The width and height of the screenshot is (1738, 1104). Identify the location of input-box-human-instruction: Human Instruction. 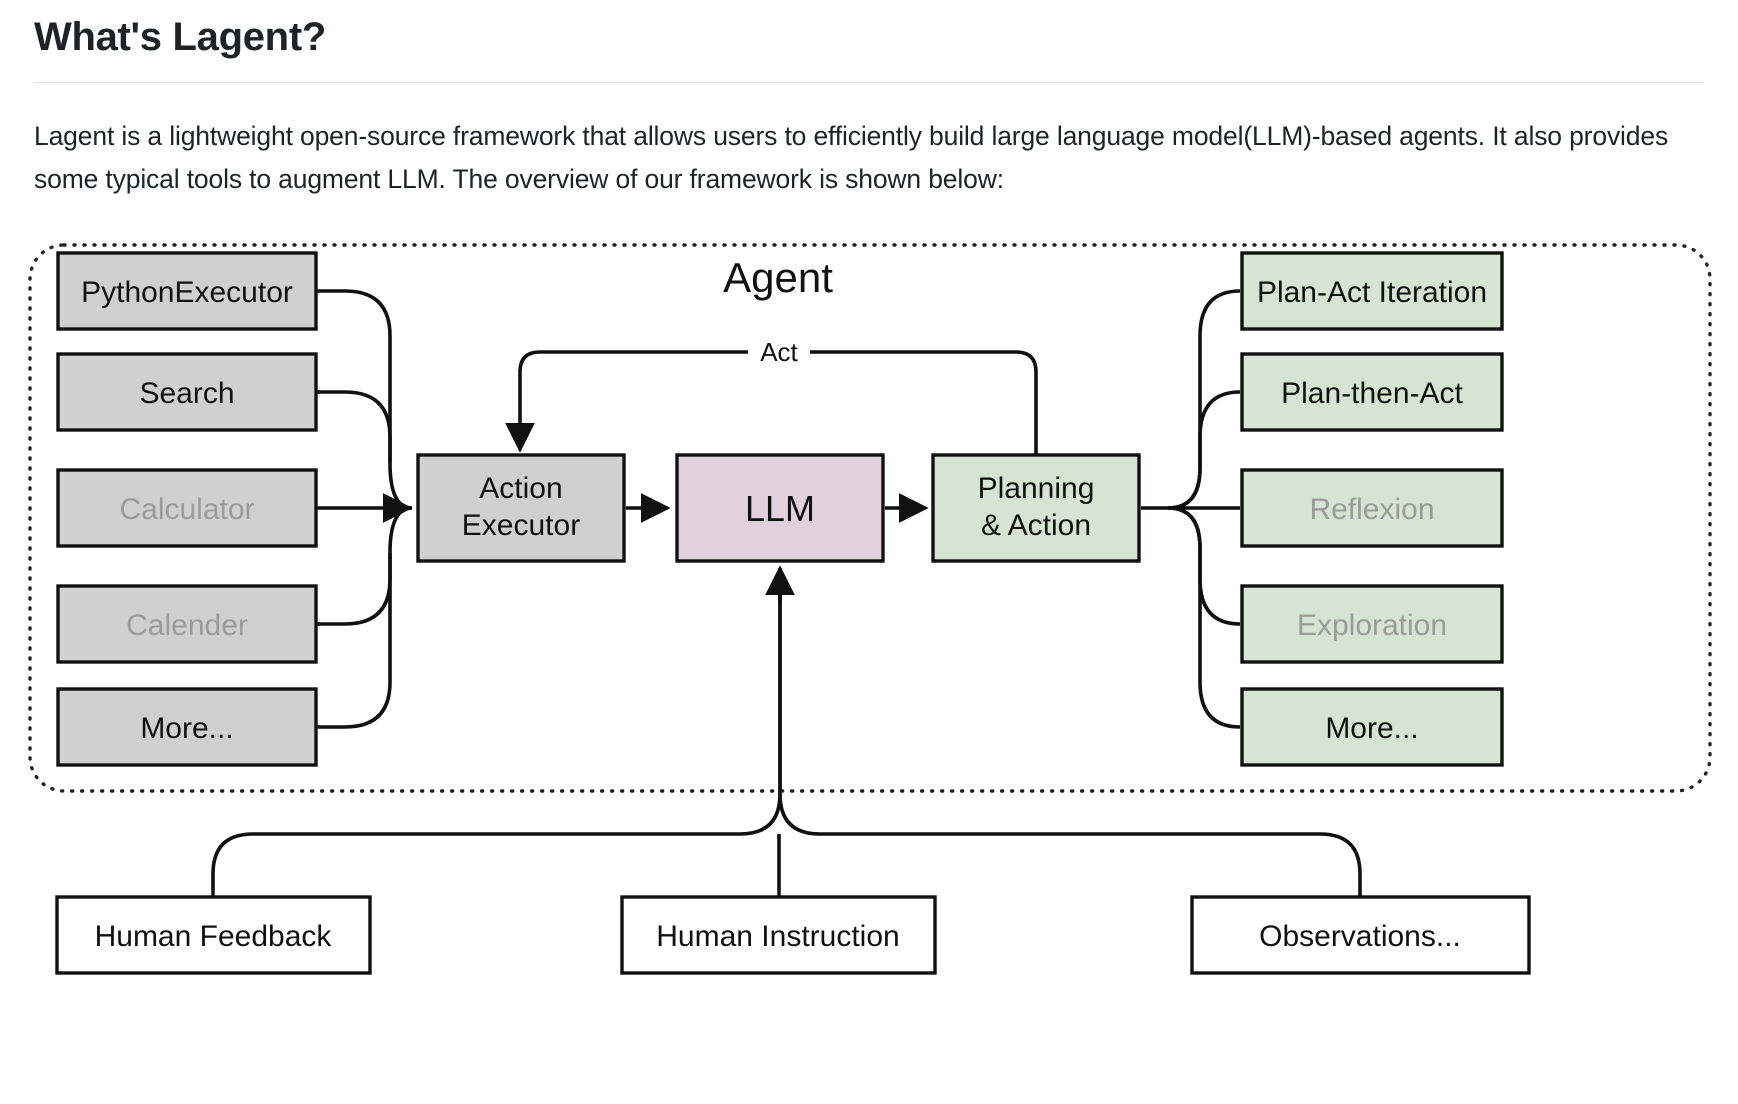
(778, 935).